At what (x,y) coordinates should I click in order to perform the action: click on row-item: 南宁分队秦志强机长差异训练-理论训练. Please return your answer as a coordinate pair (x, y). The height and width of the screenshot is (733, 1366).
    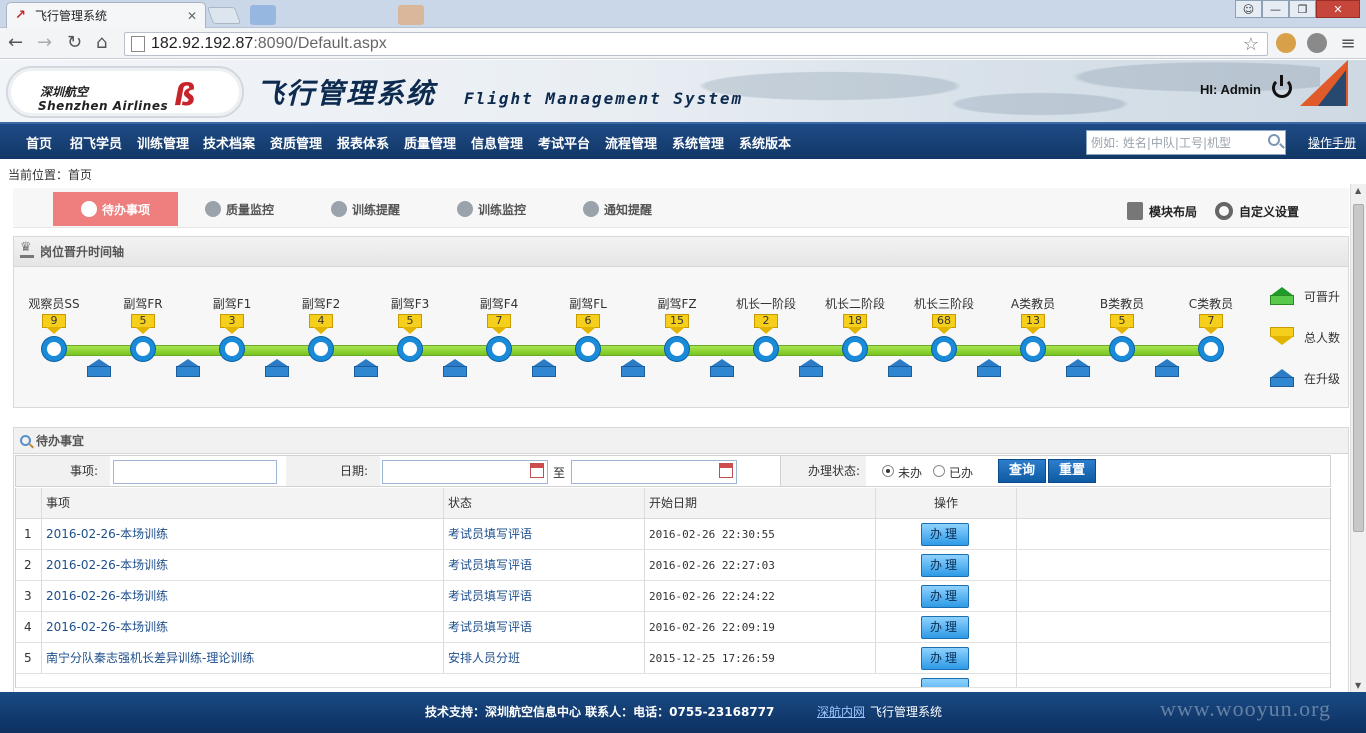
    Looking at the image, I should click on (243, 658).